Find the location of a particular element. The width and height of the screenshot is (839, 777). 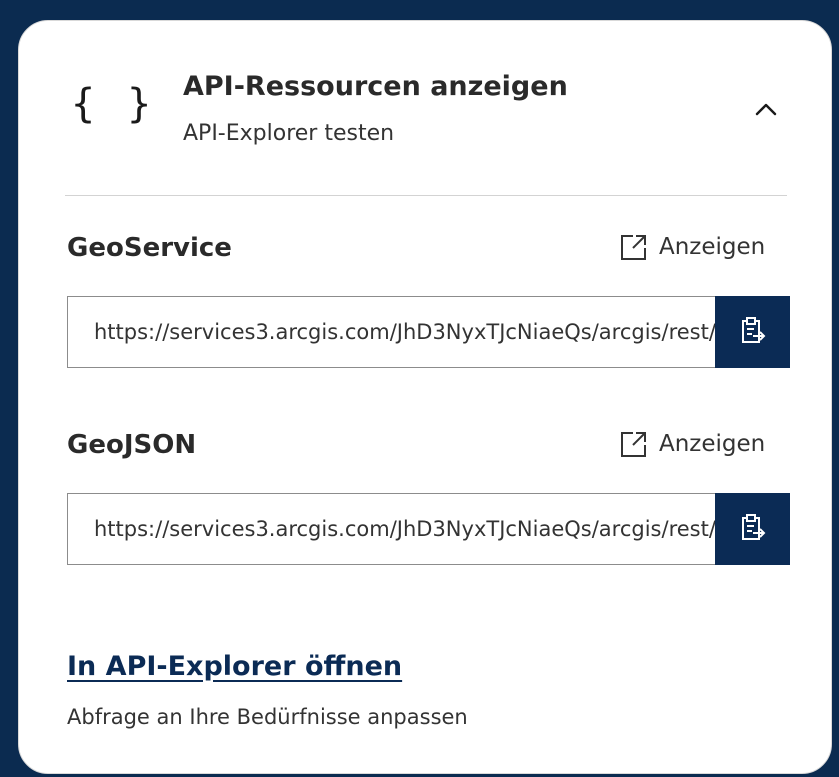

geojson-copy-button is located at coordinates (752, 529).